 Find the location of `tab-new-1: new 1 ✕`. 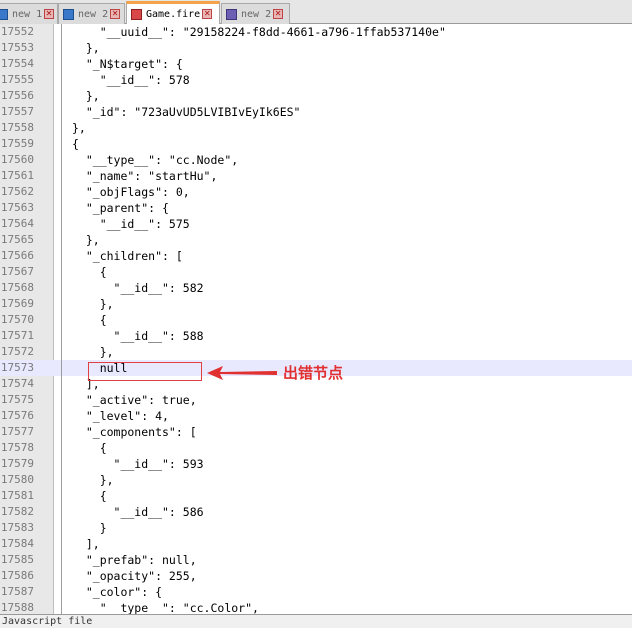

tab-new-1: new 1 ✕ is located at coordinates (29, 13).